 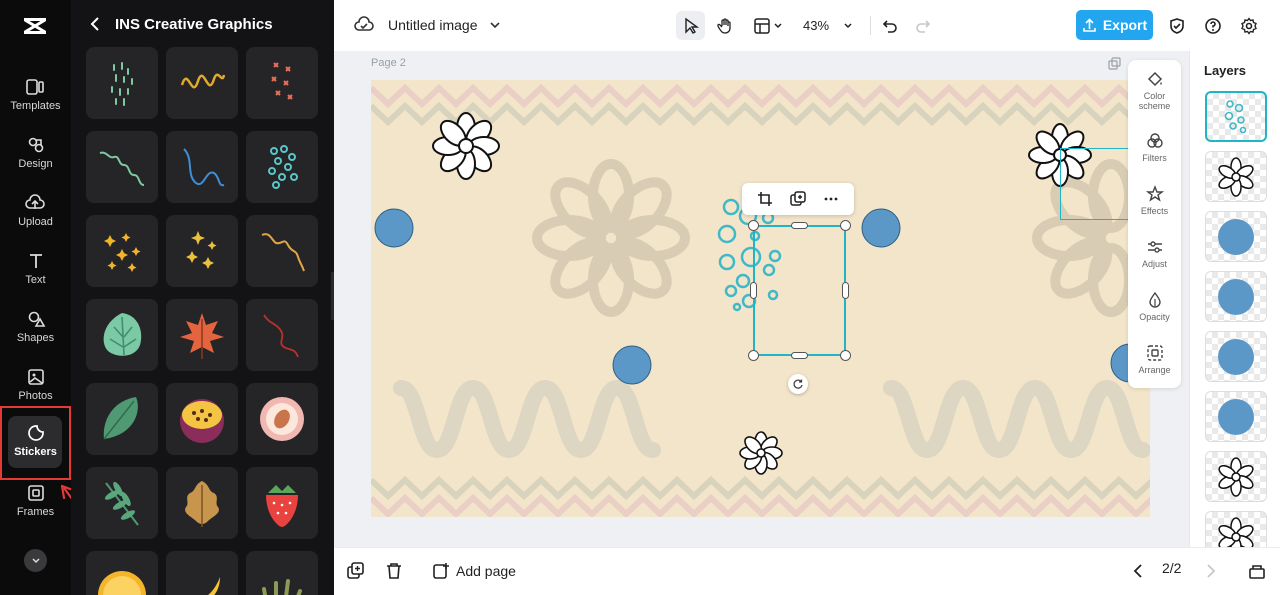 I want to click on resize-handle-right, so click(x=845, y=290).